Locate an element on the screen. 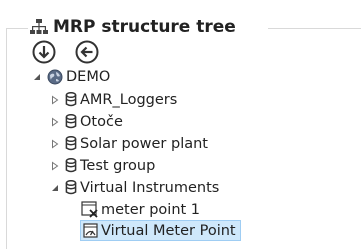  arrow-down-circle-icon is located at coordinates (44, 52).